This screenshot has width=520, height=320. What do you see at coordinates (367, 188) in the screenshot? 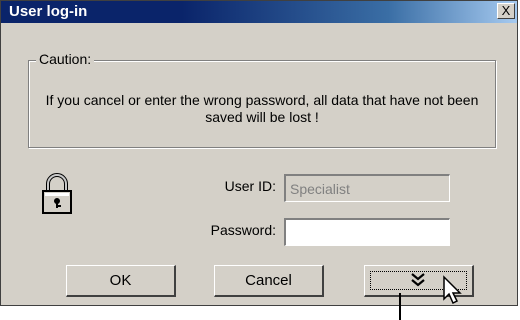
I see `user-id-field` at bounding box center [367, 188].